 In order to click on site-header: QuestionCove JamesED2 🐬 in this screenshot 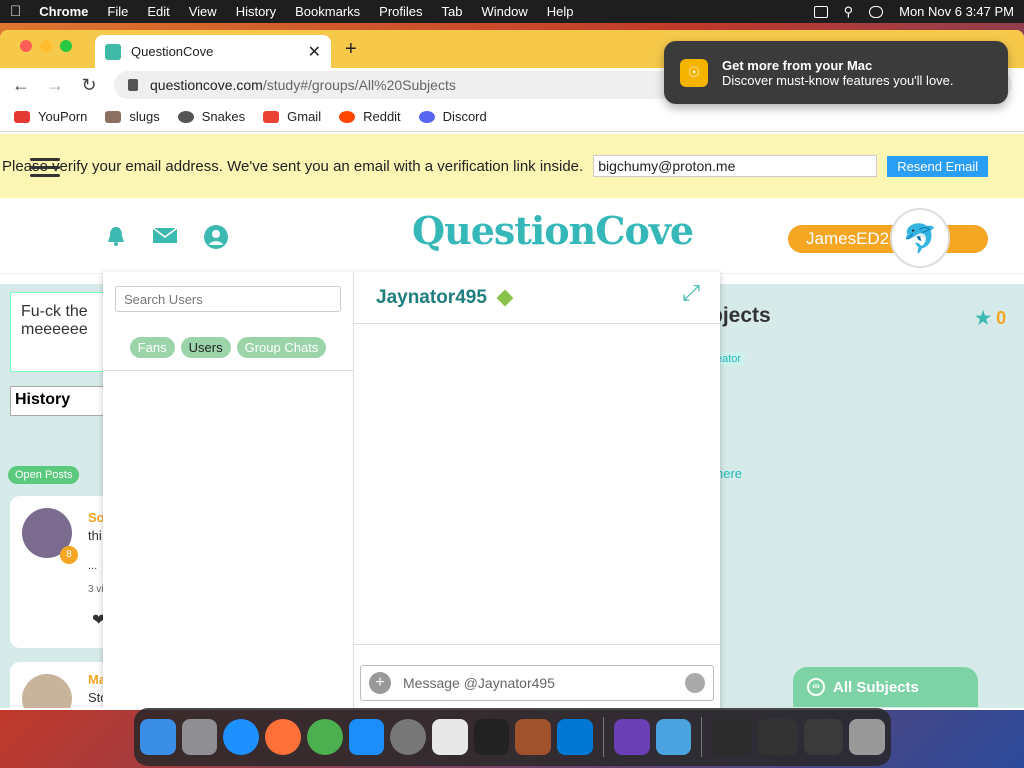, I will do `click(512, 236)`.